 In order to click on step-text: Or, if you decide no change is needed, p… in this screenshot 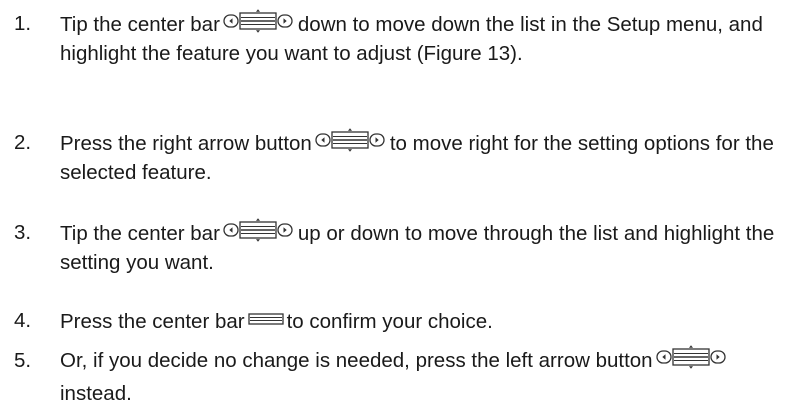, I will do `click(417, 377)`.